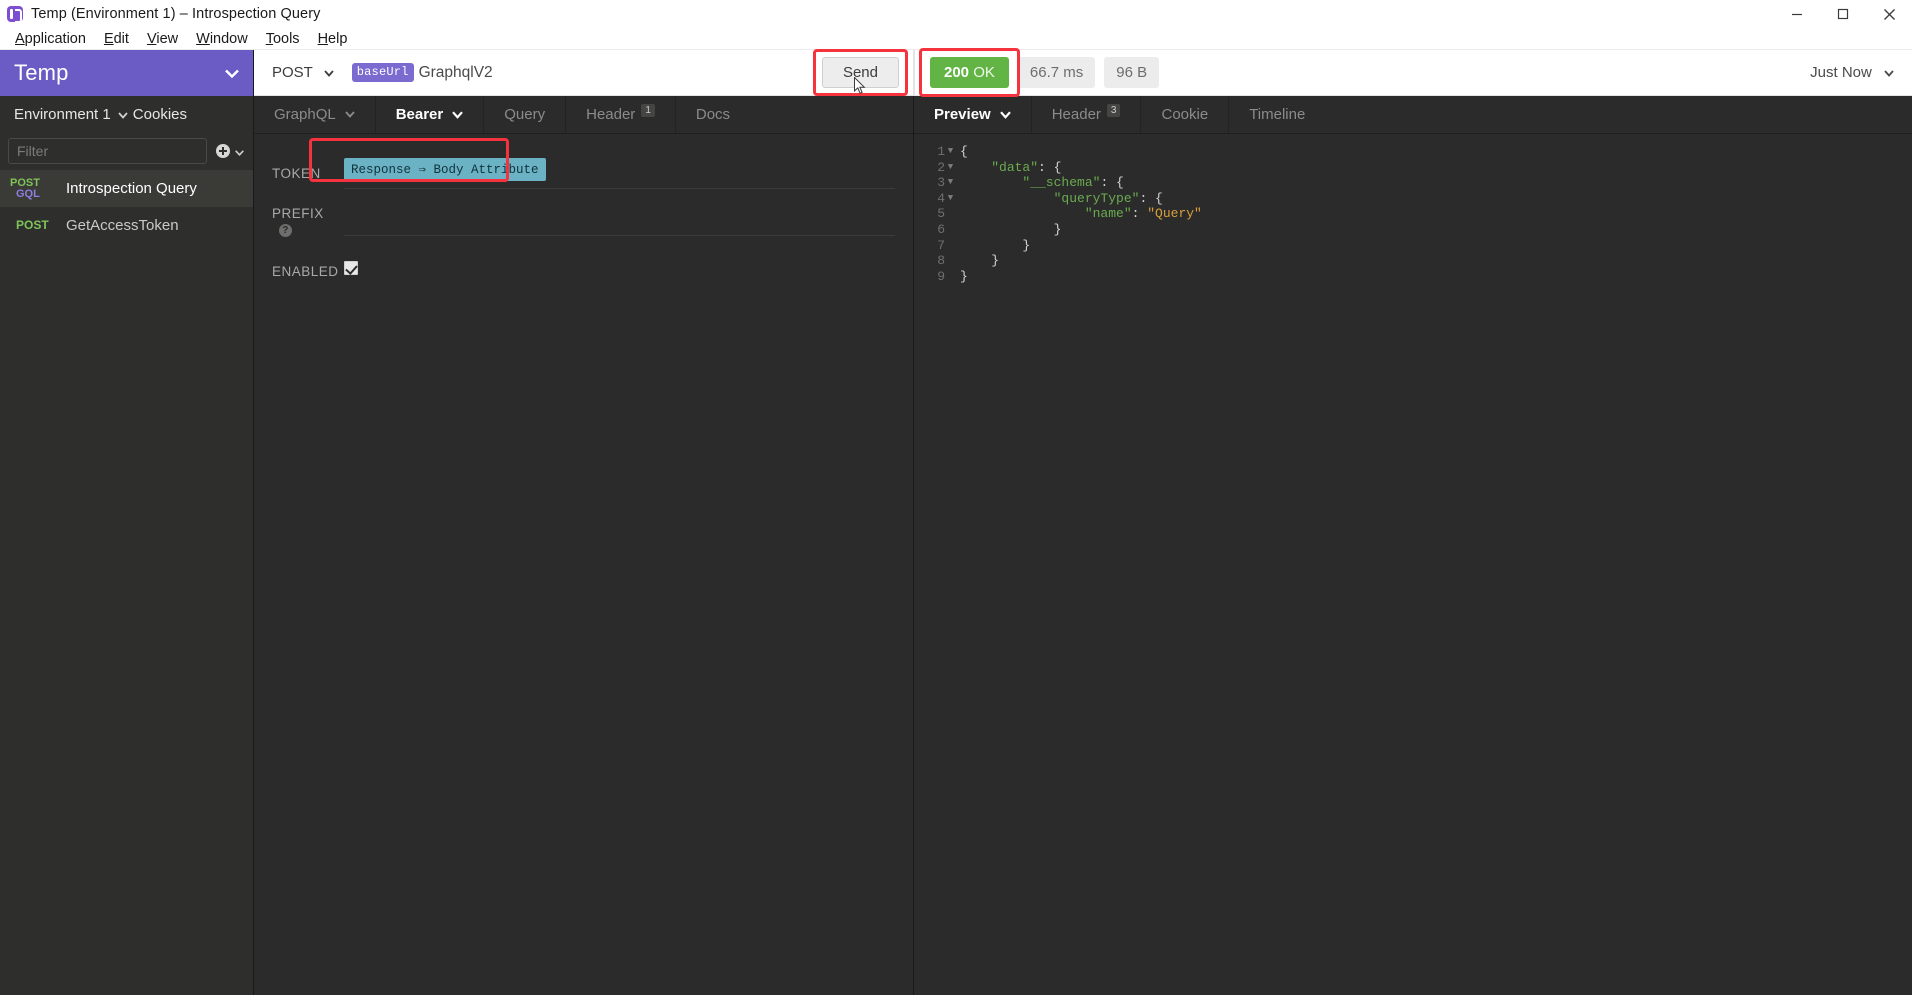 This screenshot has height=995, width=1912. I want to click on line-number: 2 ▼, so click(937, 168).